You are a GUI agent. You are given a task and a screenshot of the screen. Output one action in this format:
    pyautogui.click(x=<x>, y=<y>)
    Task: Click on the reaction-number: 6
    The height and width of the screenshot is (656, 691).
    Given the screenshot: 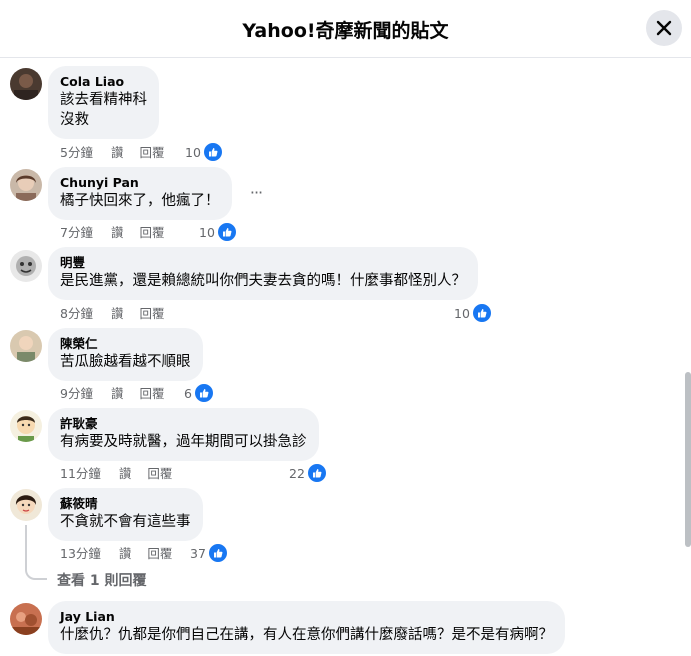 What is the action you would take?
    pyautogui.click(x=188, y=393)
    